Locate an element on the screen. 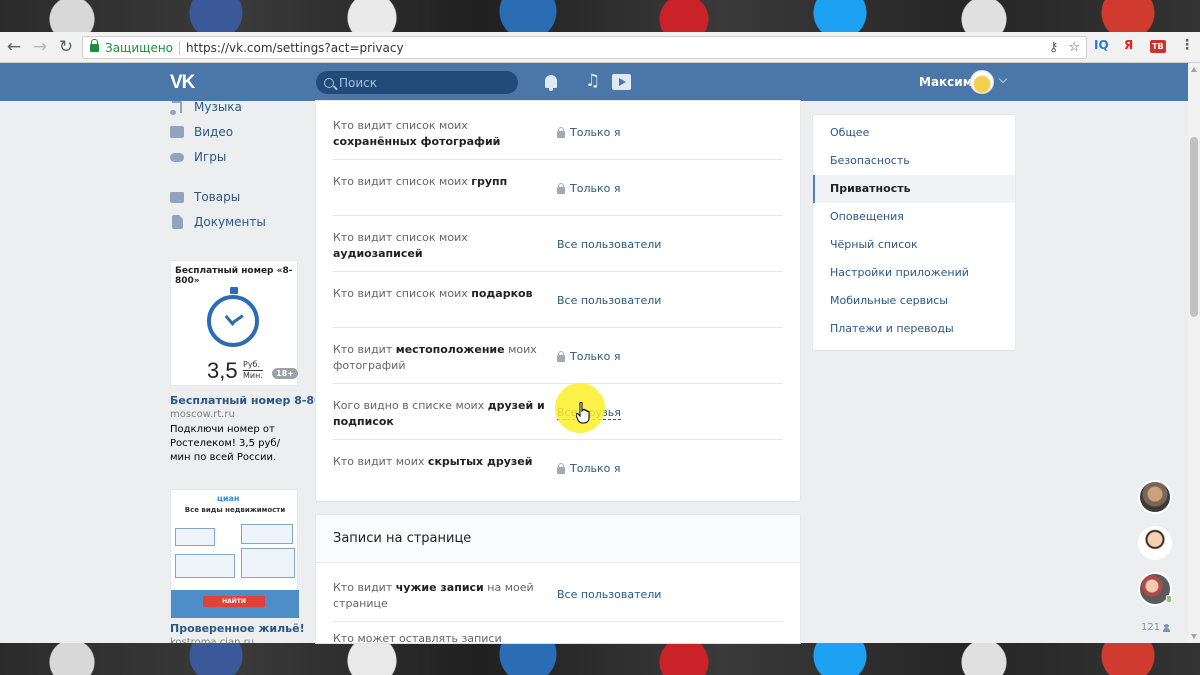  notifications-bell-icon is located at coordinates (551, 83).